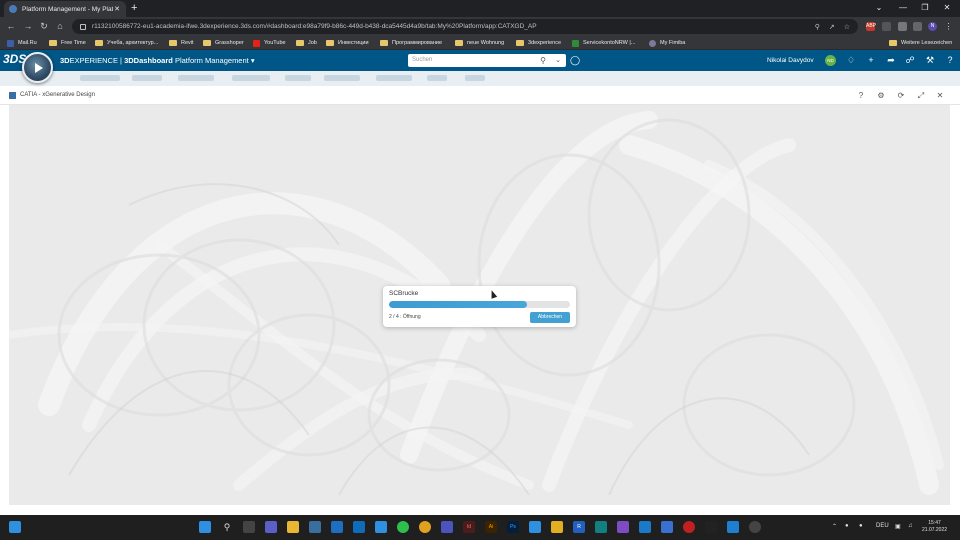  I want to click on tray-app-icon: ●, so click(847, 526).